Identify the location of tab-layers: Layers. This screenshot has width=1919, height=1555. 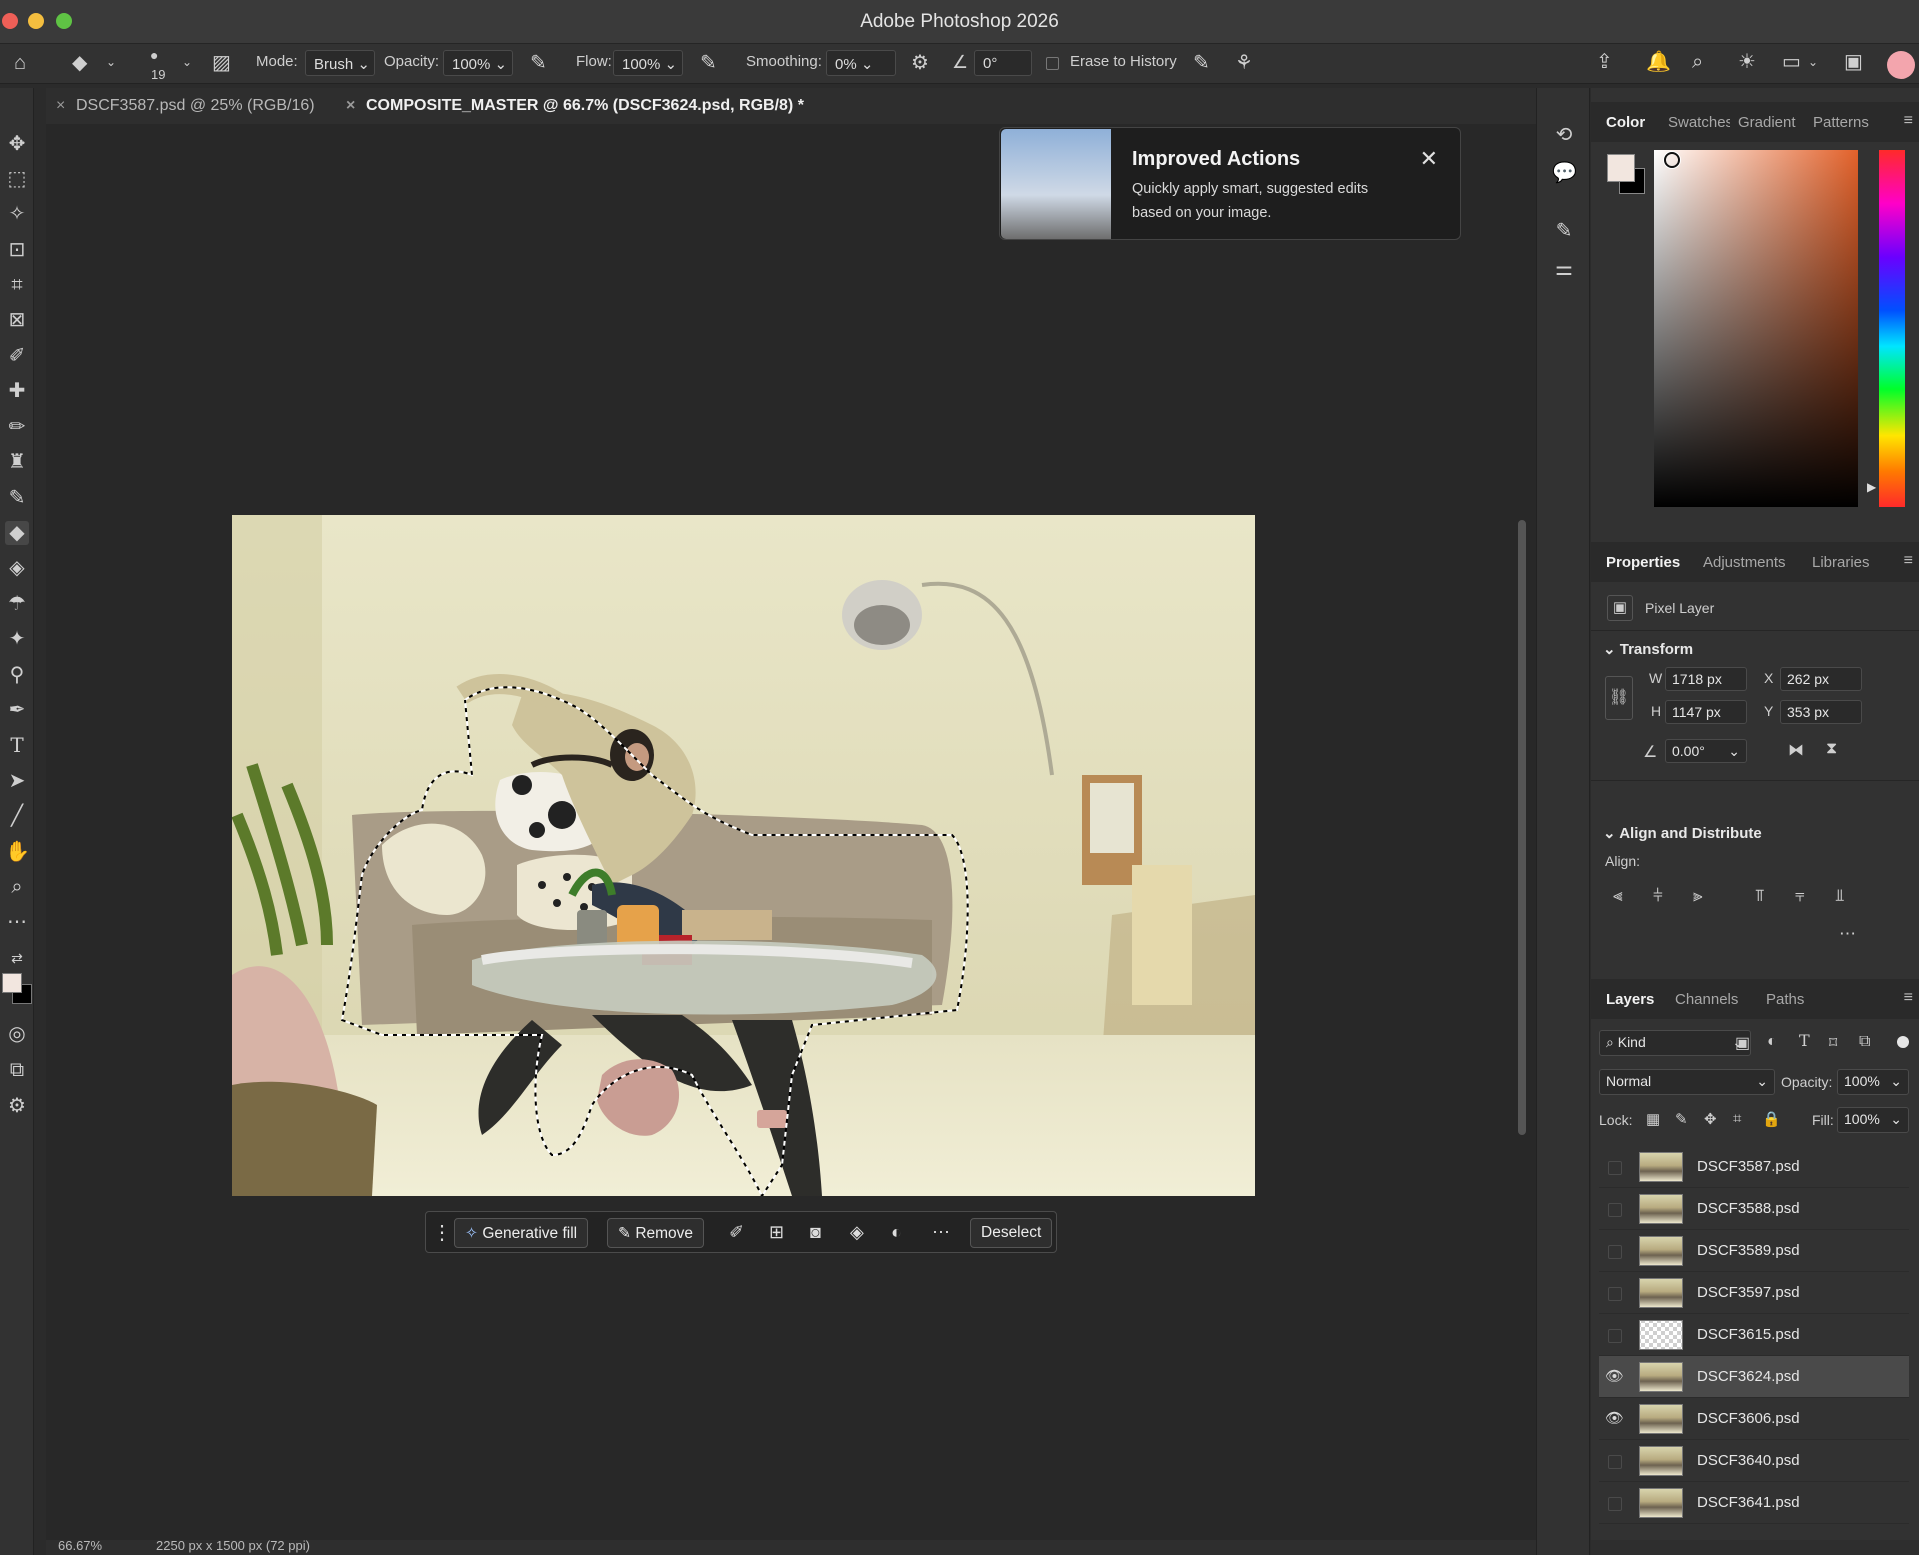
(1630, 999).